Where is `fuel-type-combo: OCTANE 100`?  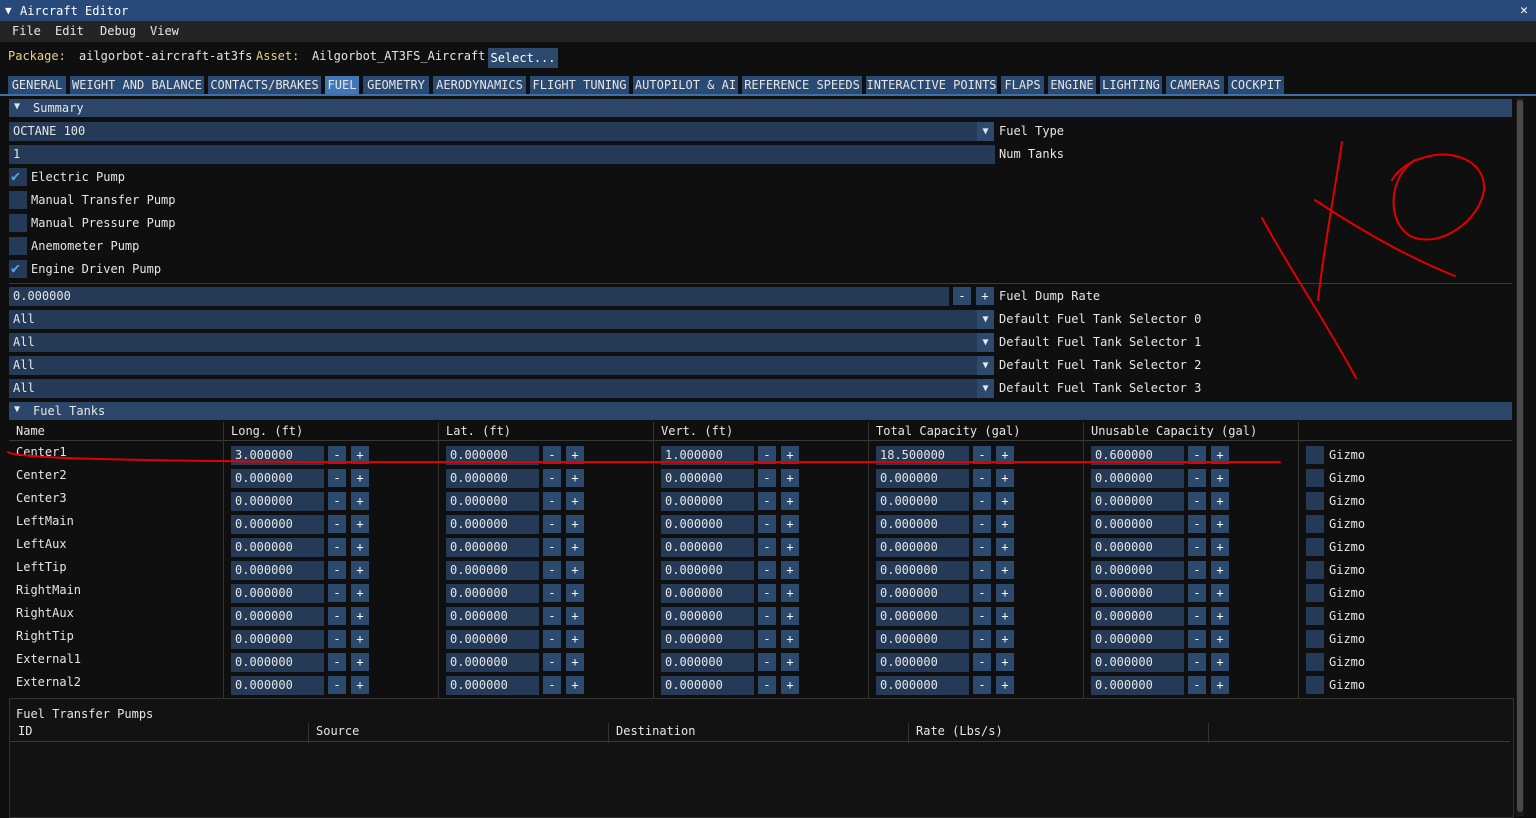 fuel-type-combo: OCTANE 100 is located at coordinates (494, 131).